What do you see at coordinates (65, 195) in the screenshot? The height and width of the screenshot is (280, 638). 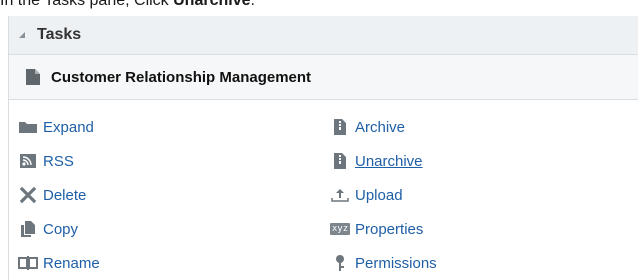 I see `task-label: Delete` at bounding box center [65, 195].